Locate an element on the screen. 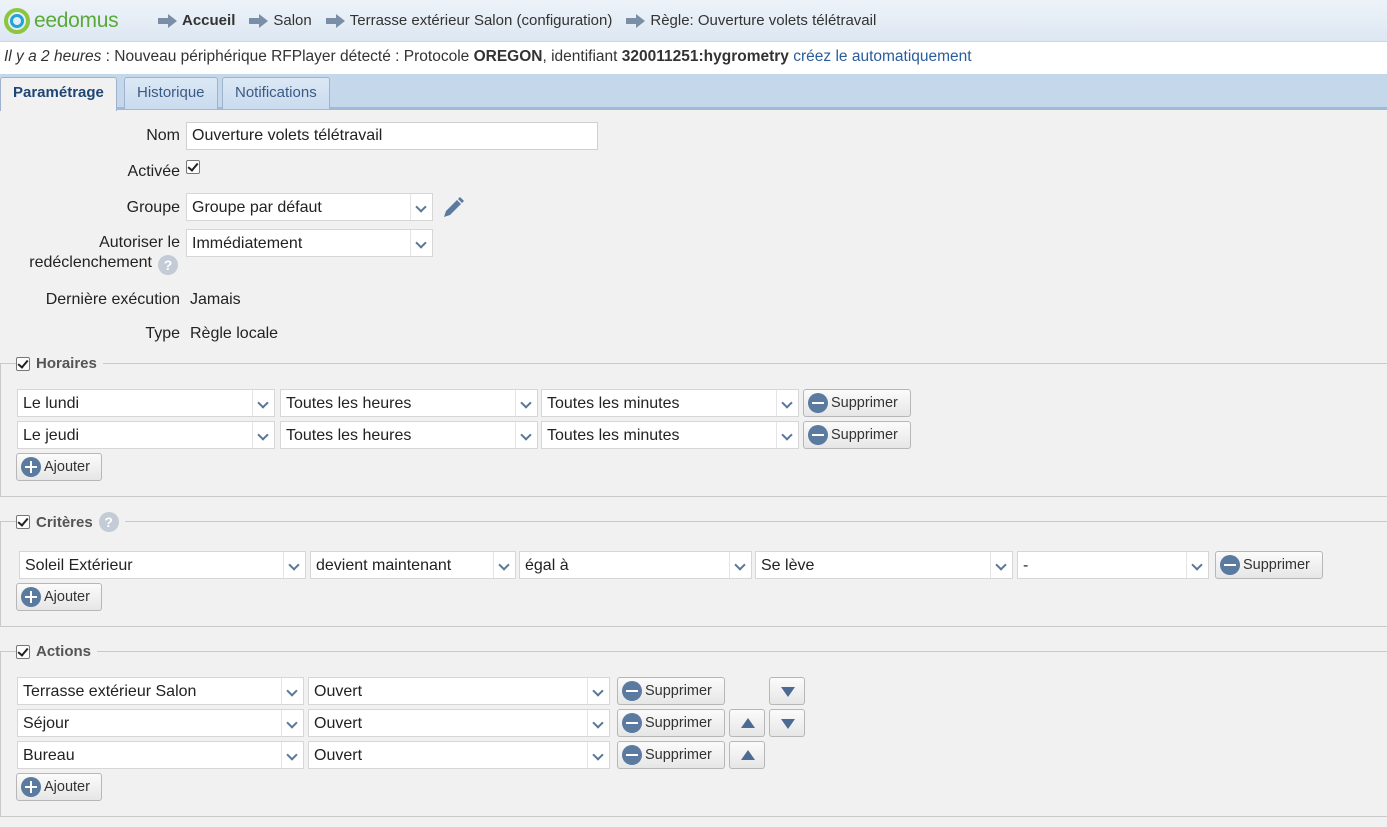  critere-device-select: Soleil Extérieur is located at coordinates (162, 565).